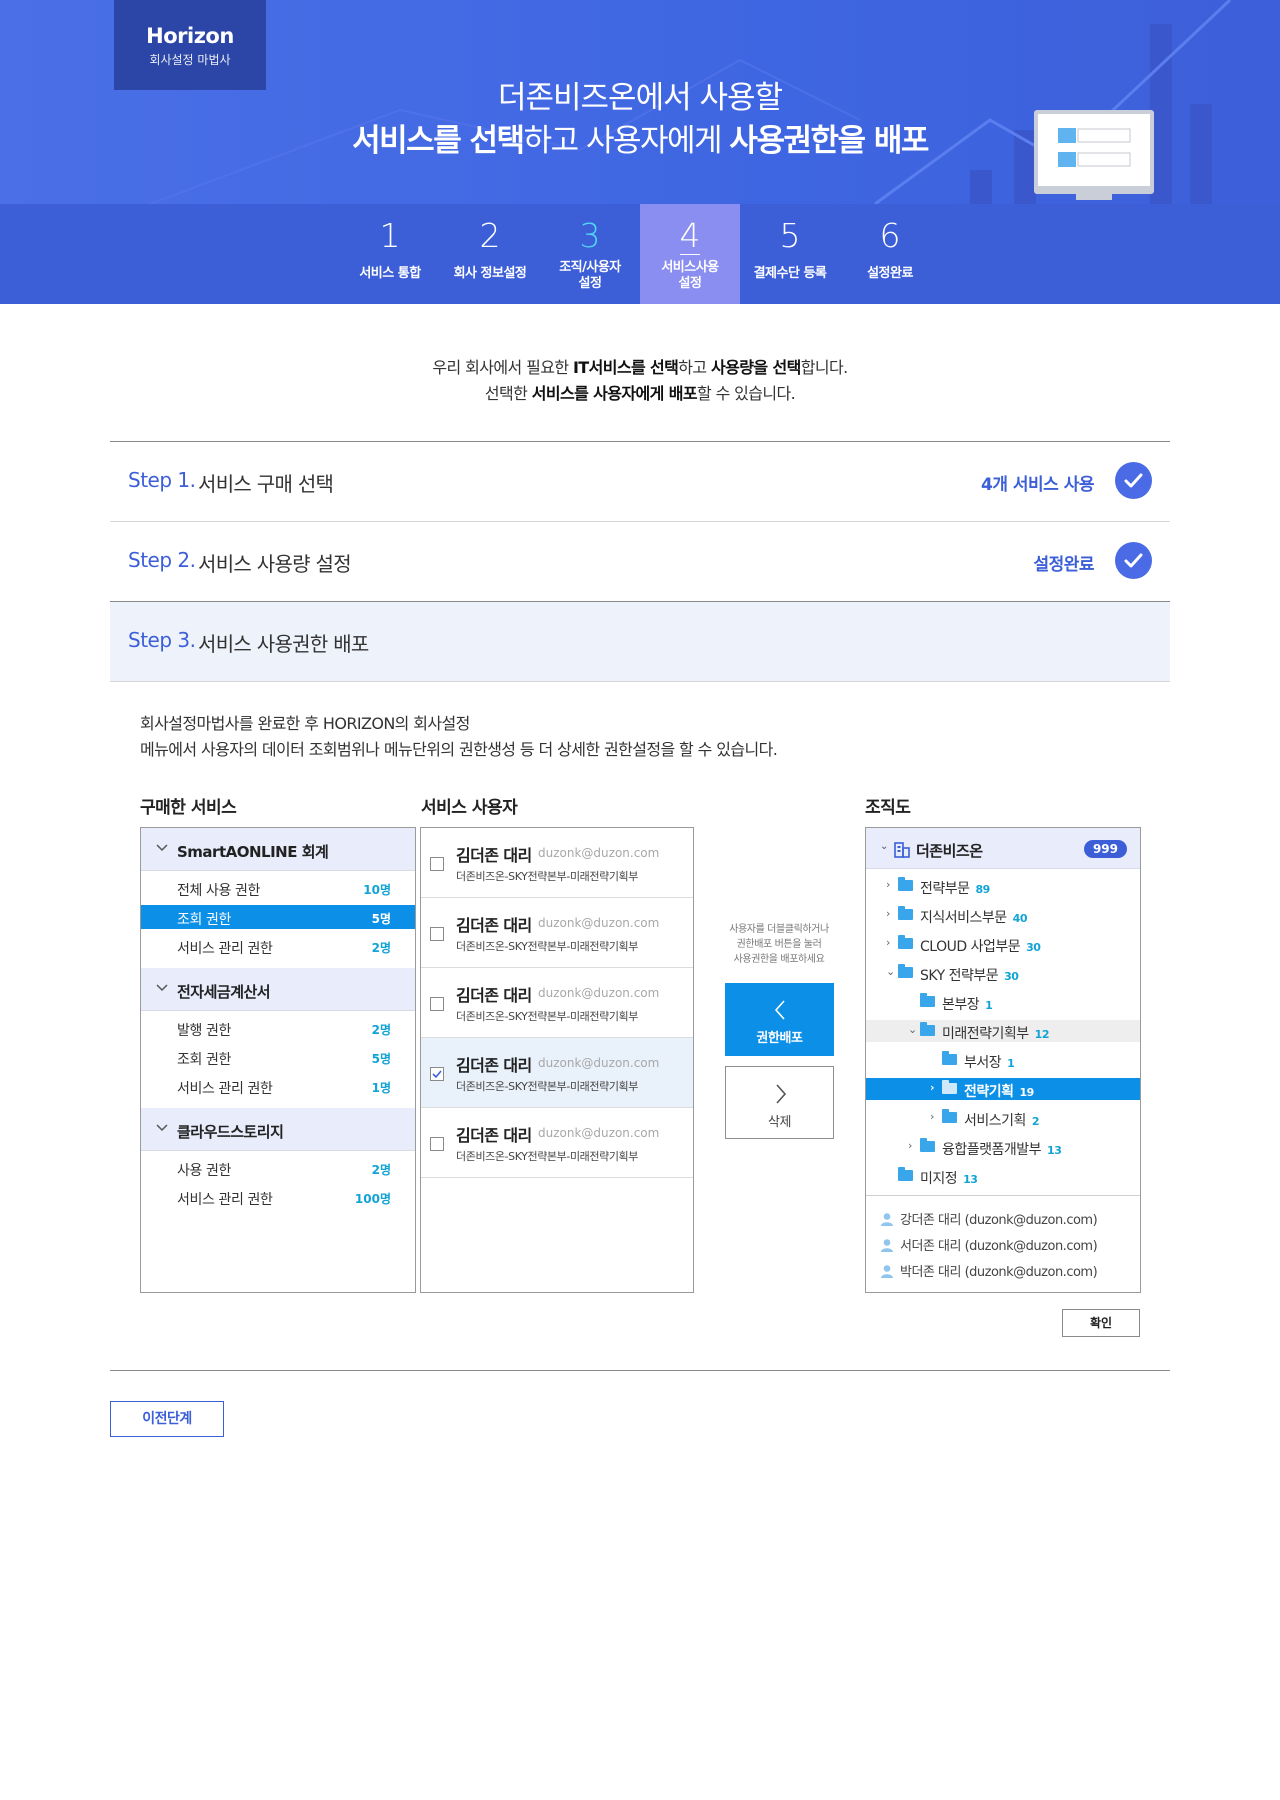 This screenshot has height=1800, width=1280. Describe the element at coordinates (779, 1122) in the screenshot. I see `delete-button-label: 삭제` at that location.